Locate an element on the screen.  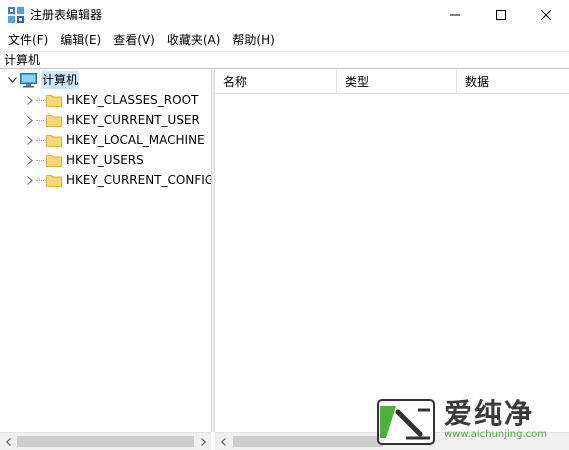
maximize-icon is located at coordinates (501, 15).